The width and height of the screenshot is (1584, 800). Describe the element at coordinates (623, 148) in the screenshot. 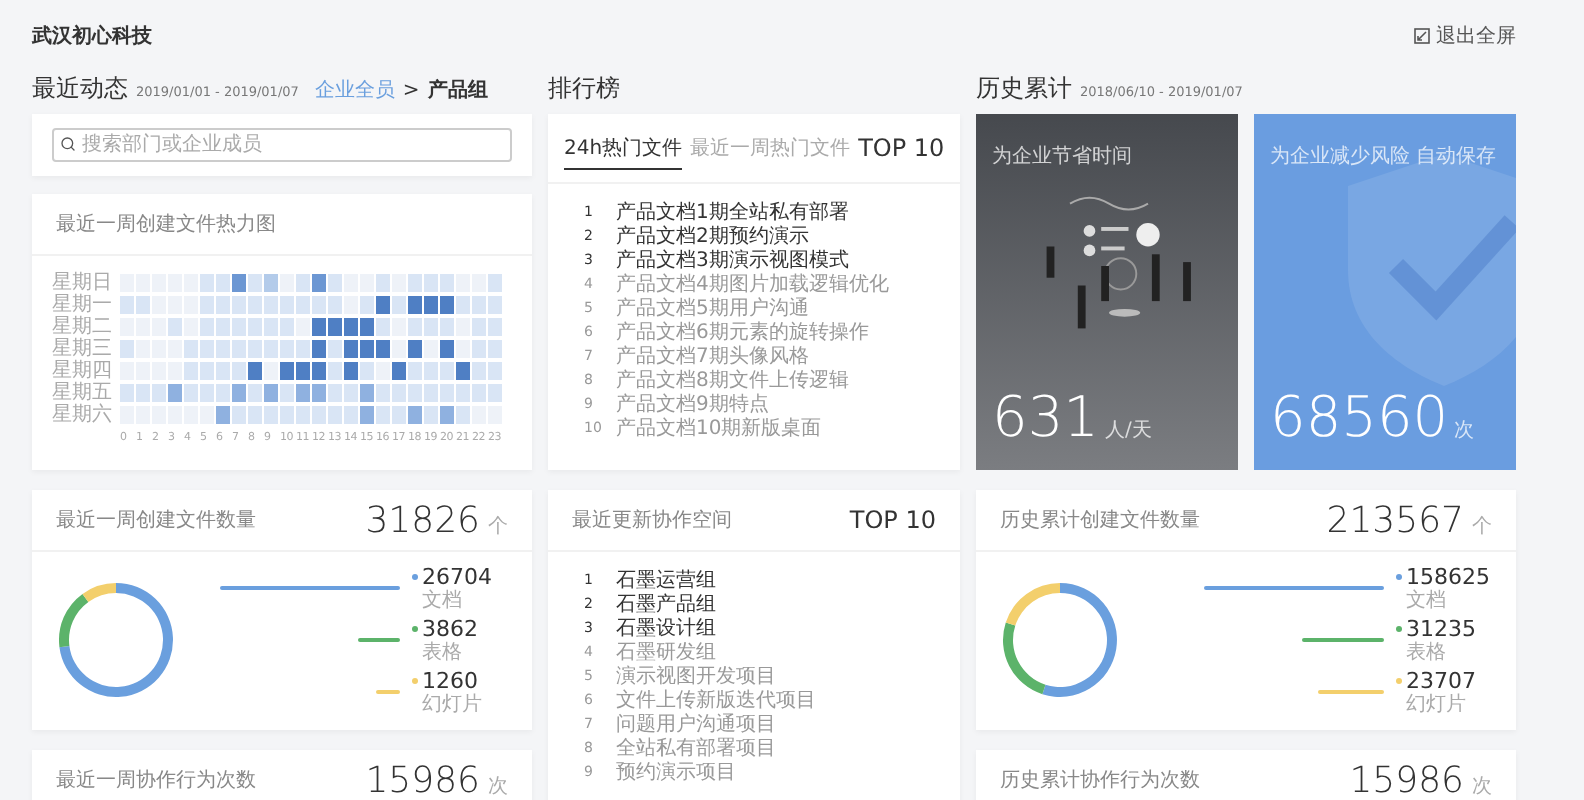

I see `ranking-tab: 24h热门文件` at that location.